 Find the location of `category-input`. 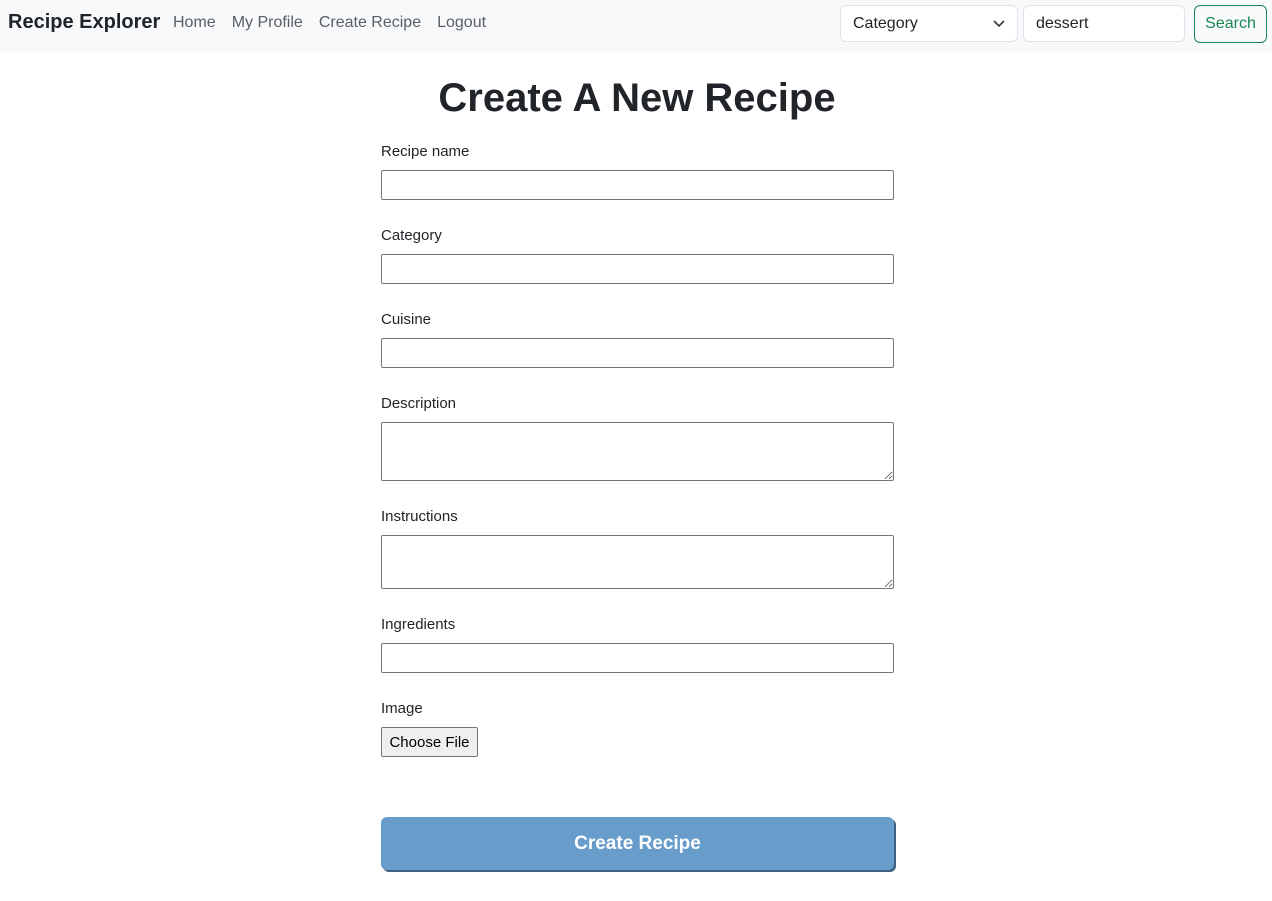

category-input is located at coordinates (637, 269).